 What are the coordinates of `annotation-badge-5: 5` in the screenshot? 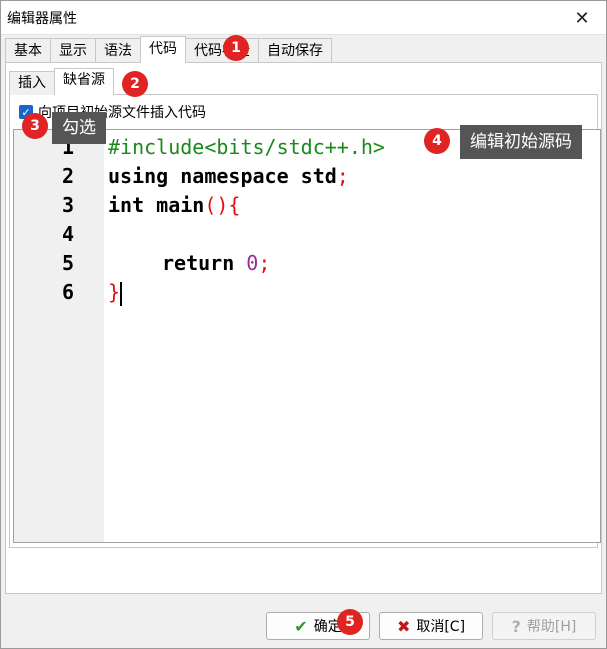 It's located at (350, 622).